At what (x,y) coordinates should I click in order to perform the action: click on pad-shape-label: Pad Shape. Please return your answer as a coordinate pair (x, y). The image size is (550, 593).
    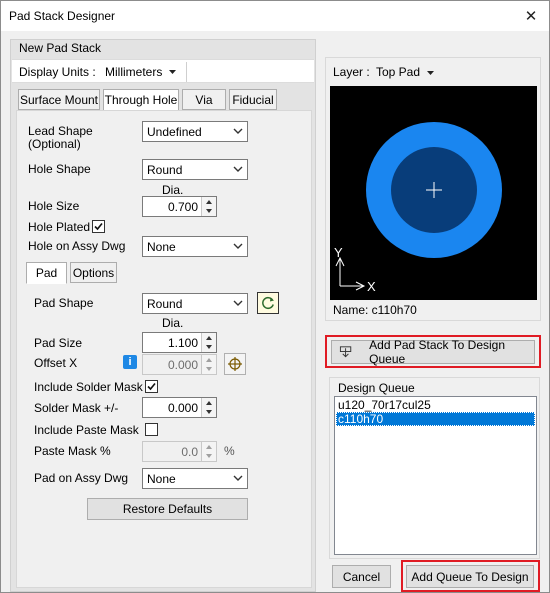
    Looking at the image, I should click on (64, 303).